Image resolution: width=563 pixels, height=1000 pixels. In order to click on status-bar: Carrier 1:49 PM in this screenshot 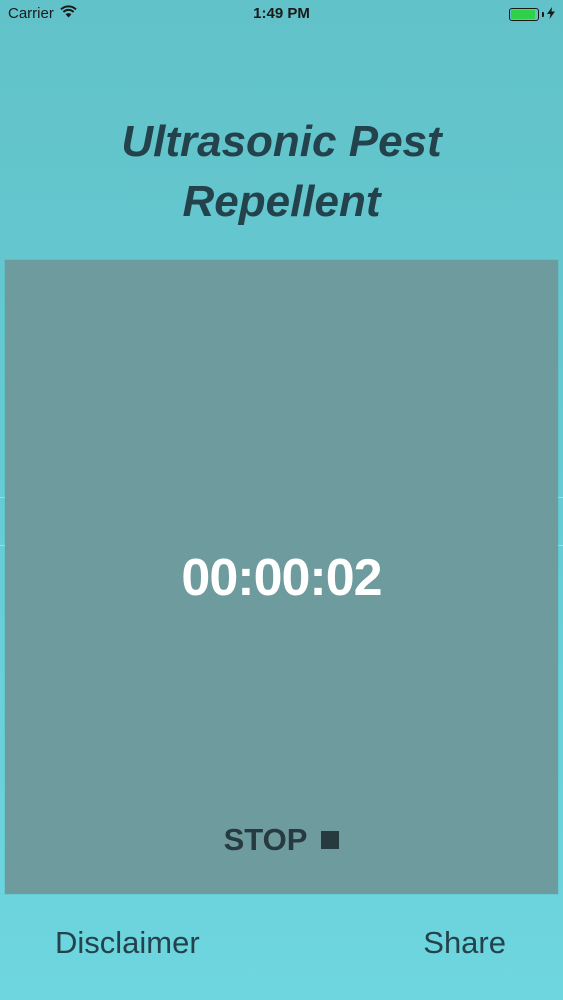, I will do `click(281, 15)`.